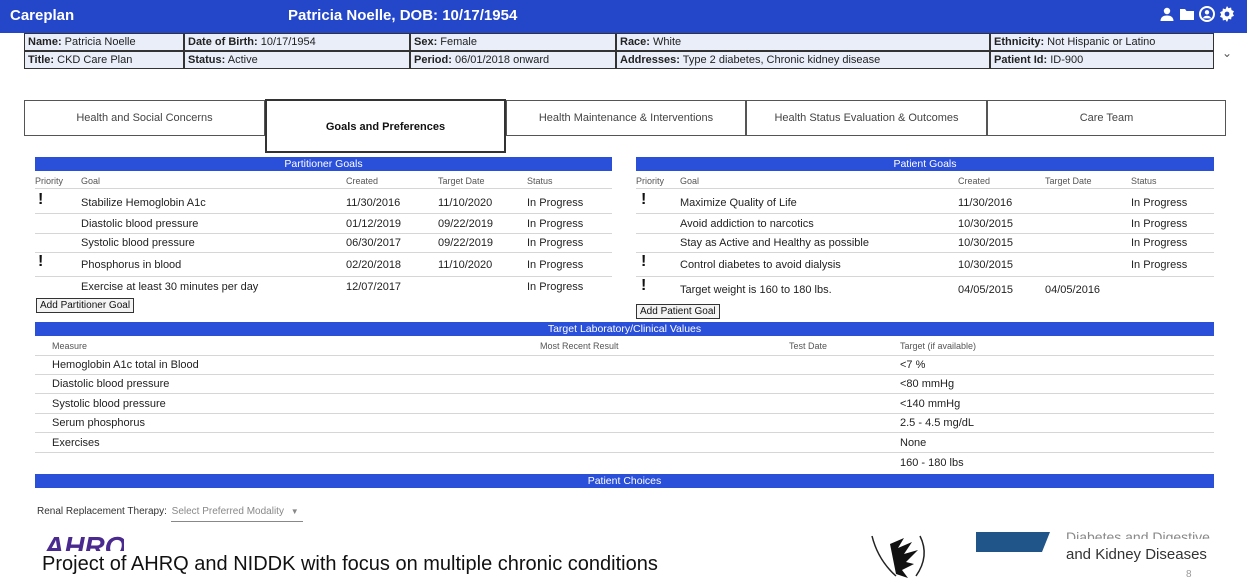  What do you see at coordinates (1073, 290) in the screenshot?
I see `goal-target-date: 04/05/2016` at bounding box center [1073, 290].